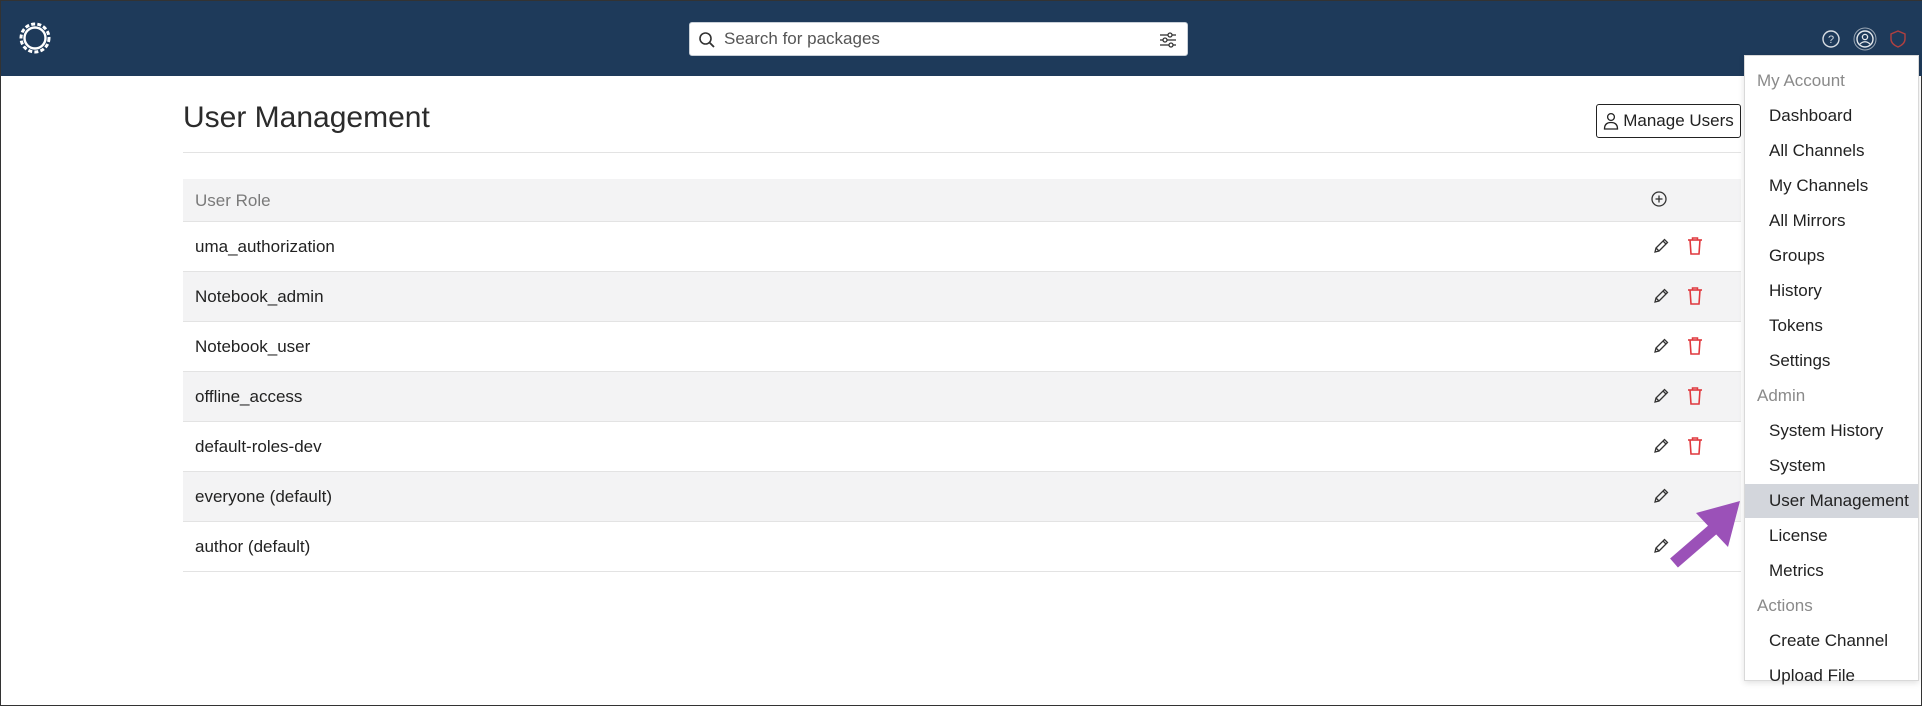 The width and height of the screenshot is (1922, 706). Describe the element at coordinates (1659, 199) in the screenshot. I see `add-icon` at that location.